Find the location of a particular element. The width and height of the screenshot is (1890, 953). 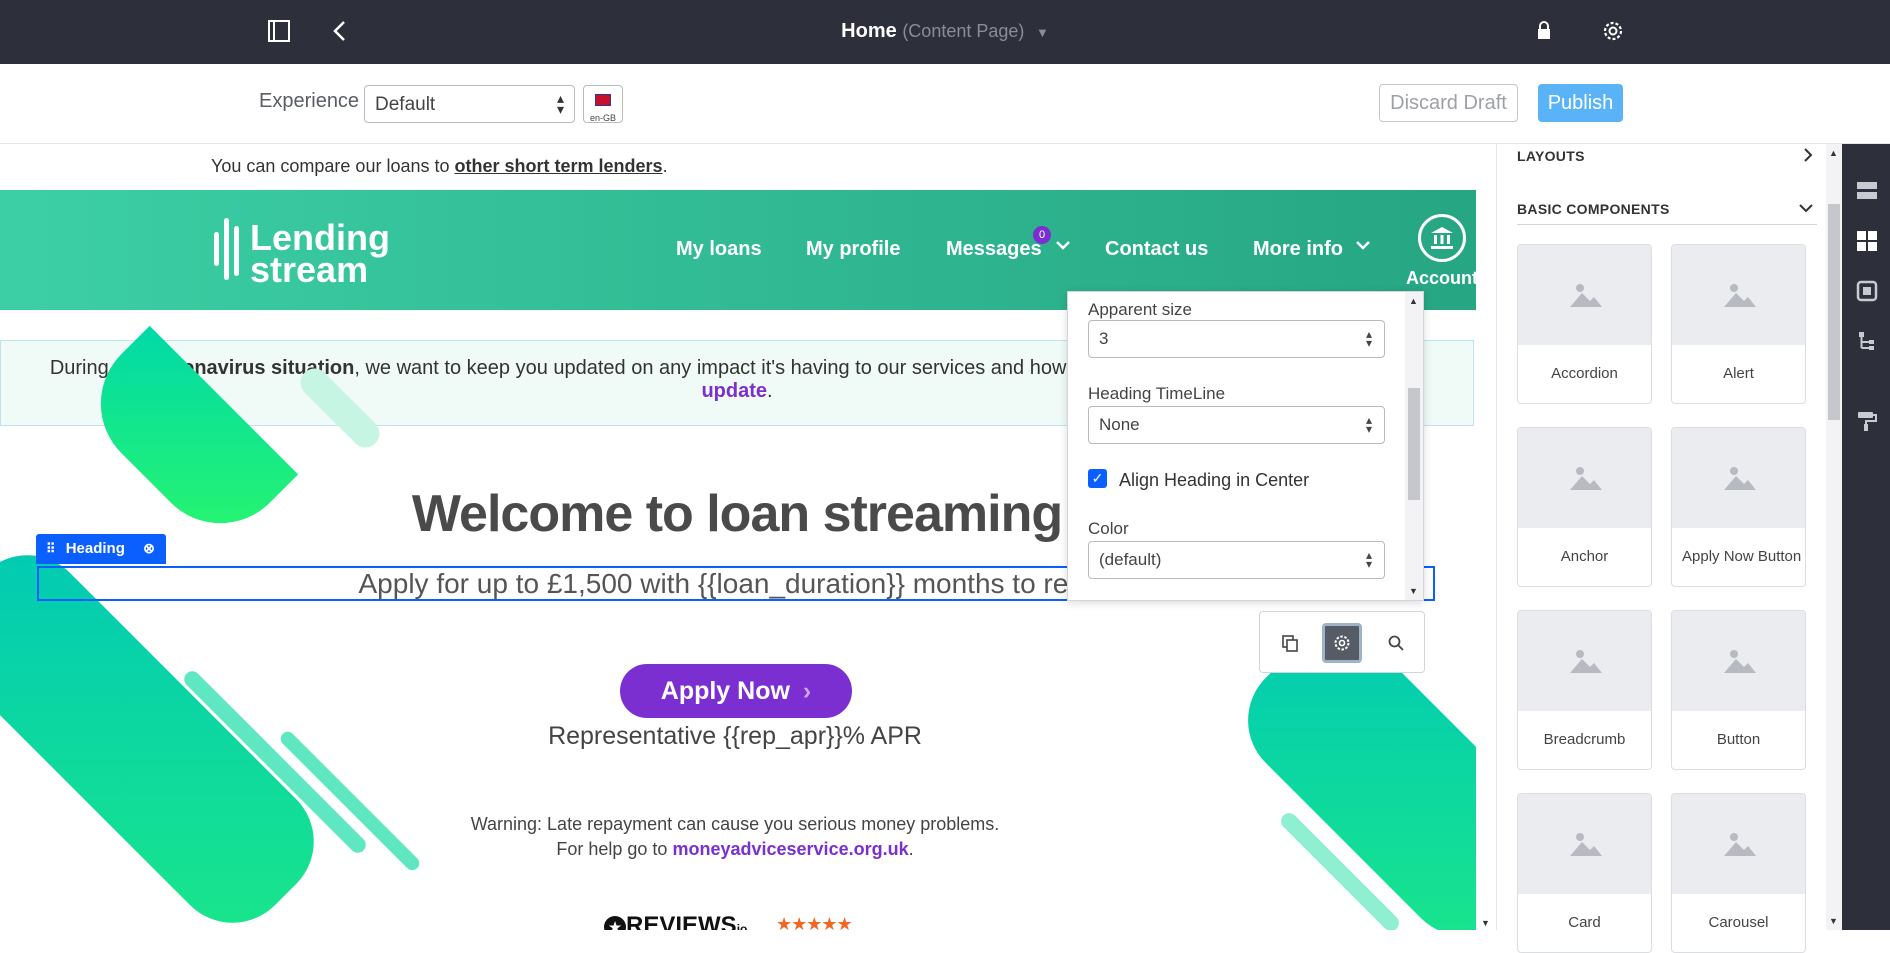

page-title-text: Home is located at coordinates (869, 31).